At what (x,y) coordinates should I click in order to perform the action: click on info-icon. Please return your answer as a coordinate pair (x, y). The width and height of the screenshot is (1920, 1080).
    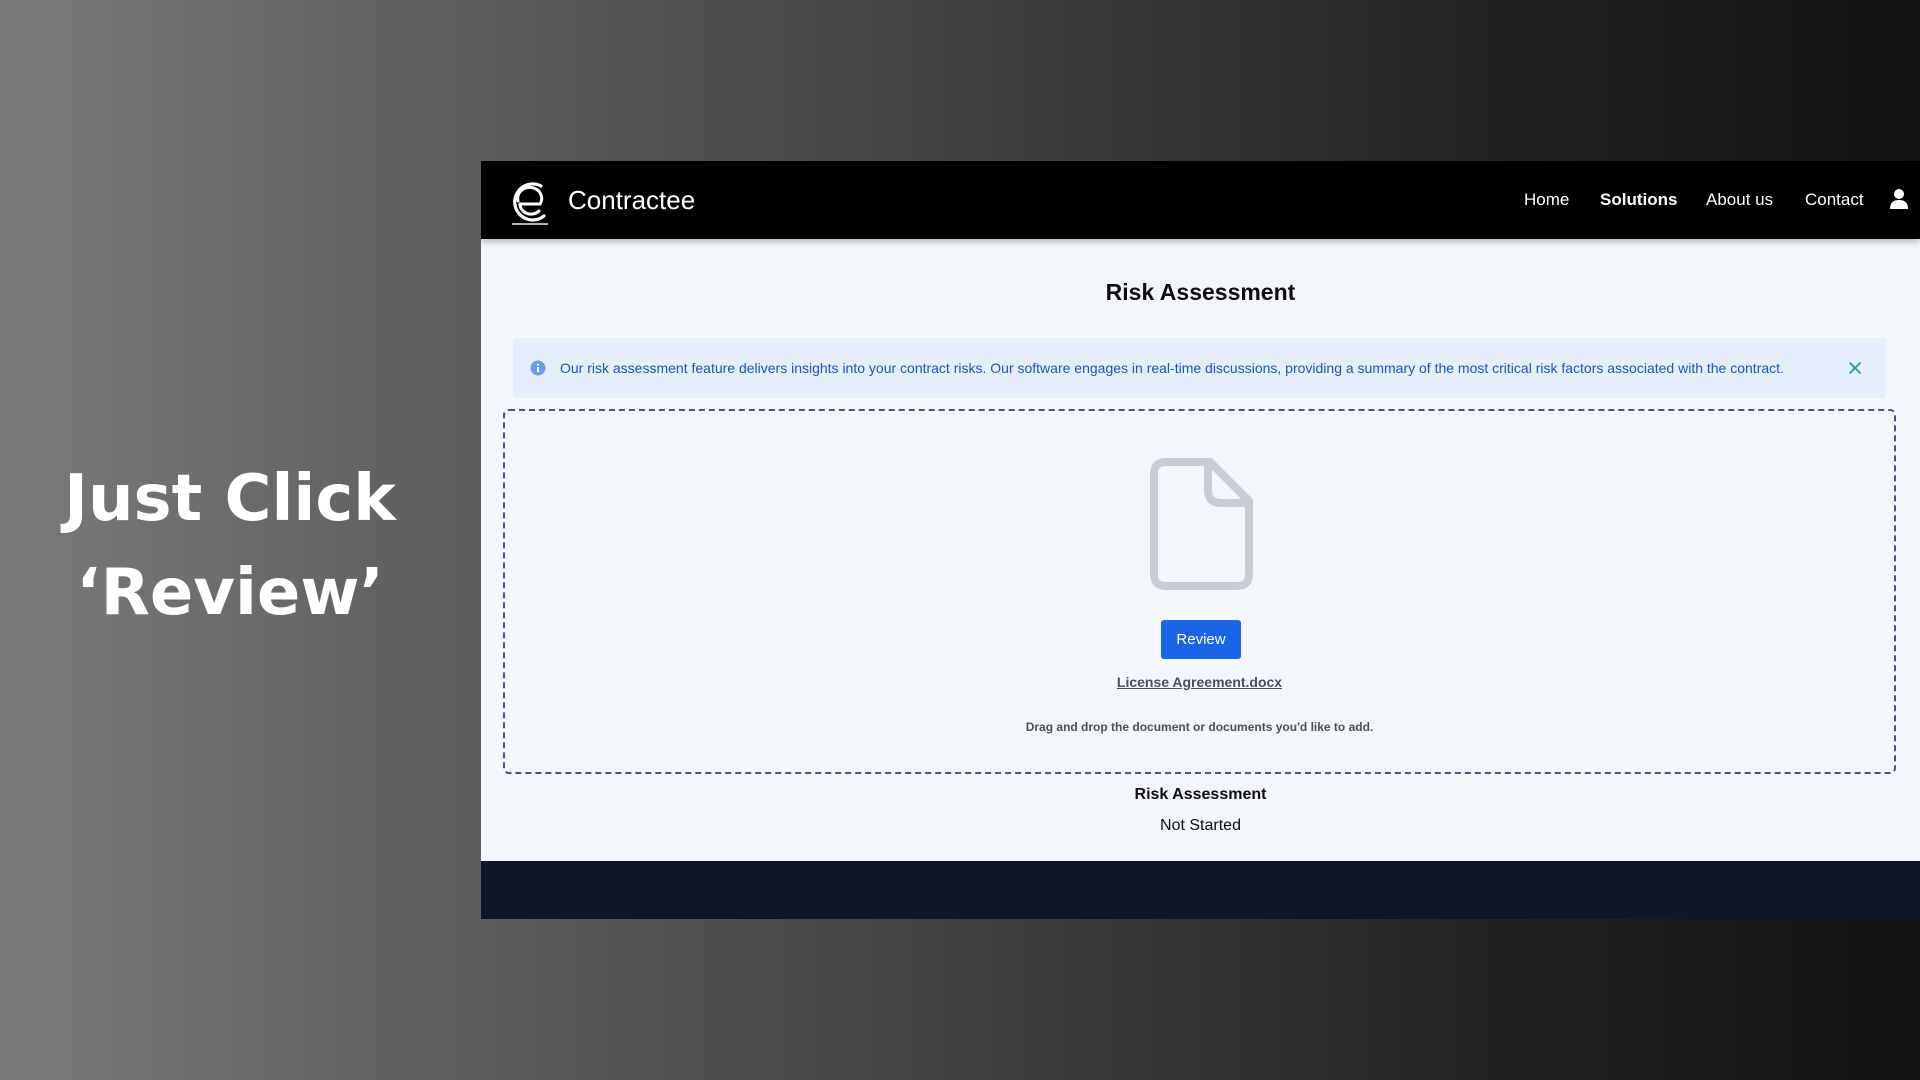
    Looking at the image, I should click on (538, 368).